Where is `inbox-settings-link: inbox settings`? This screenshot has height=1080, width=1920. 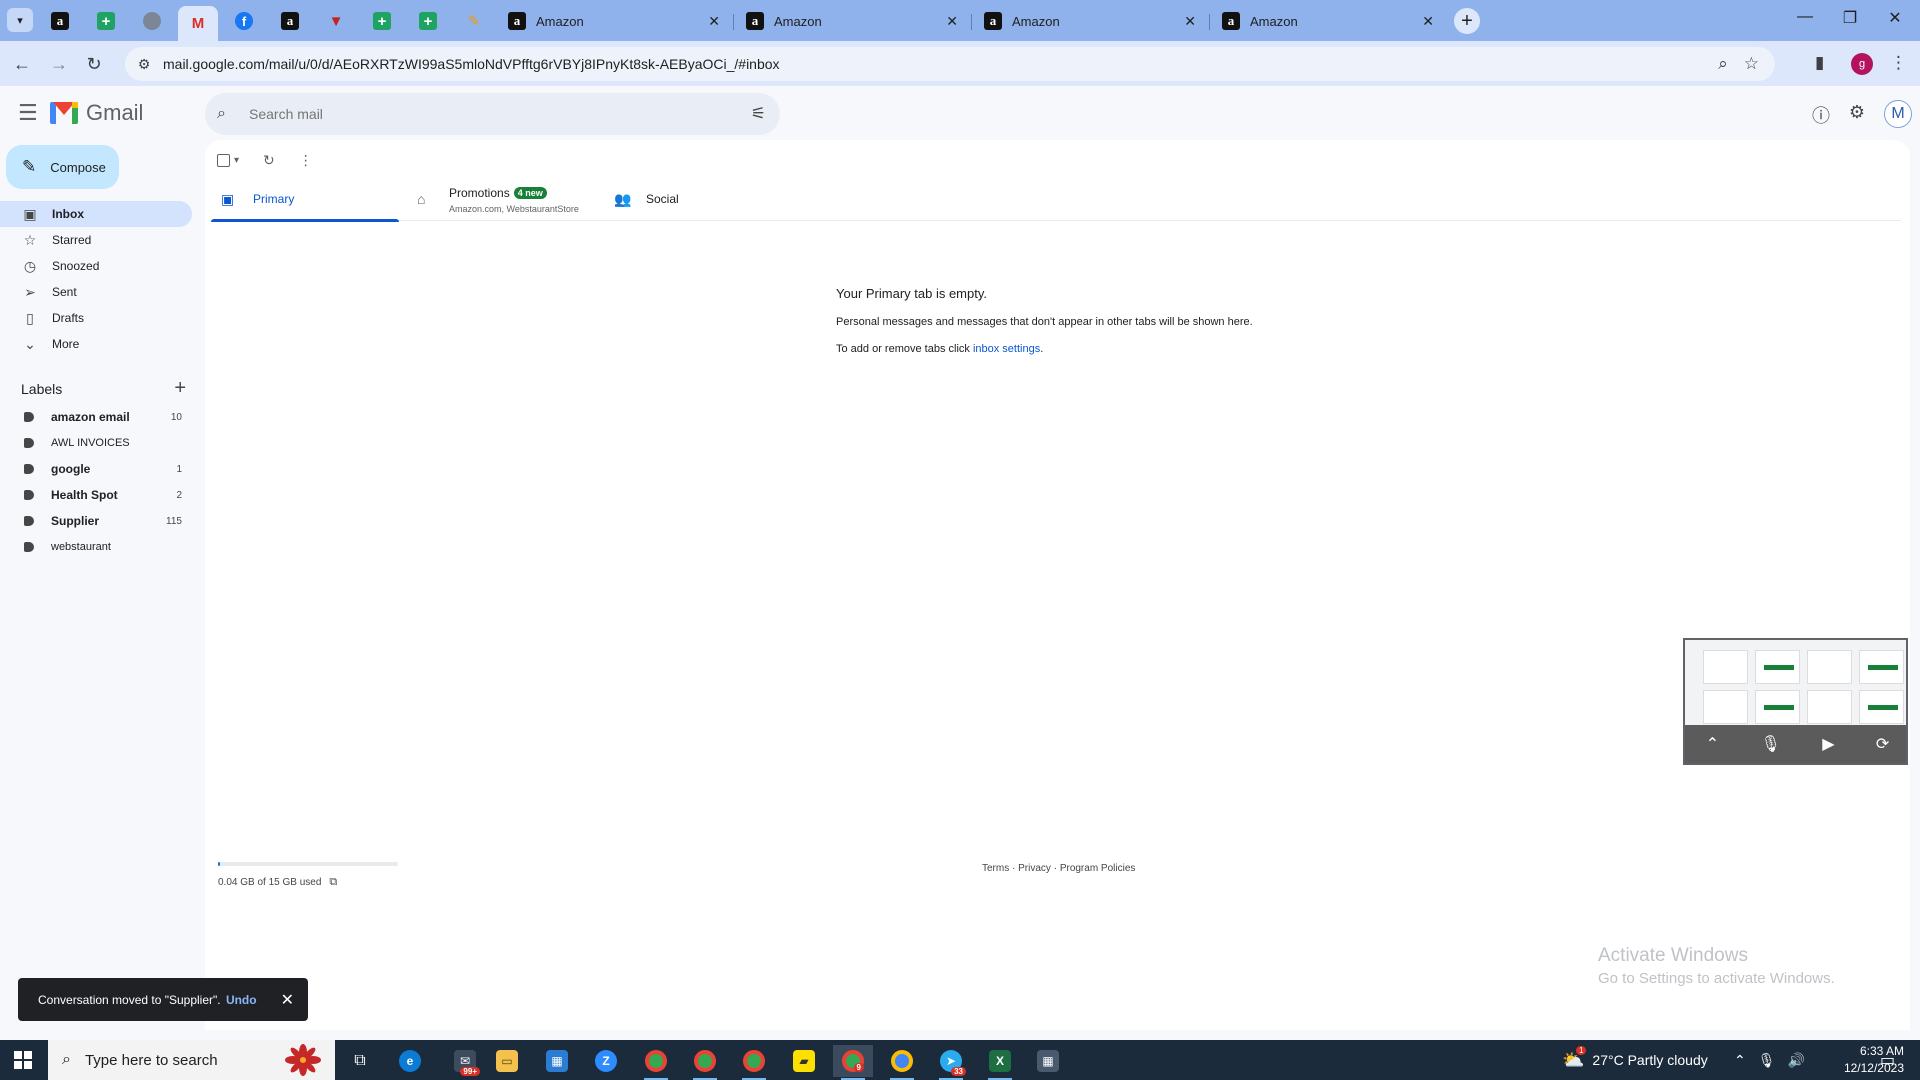
inbox-settings-link: inbox settings is located at coordinates (1006, 349).